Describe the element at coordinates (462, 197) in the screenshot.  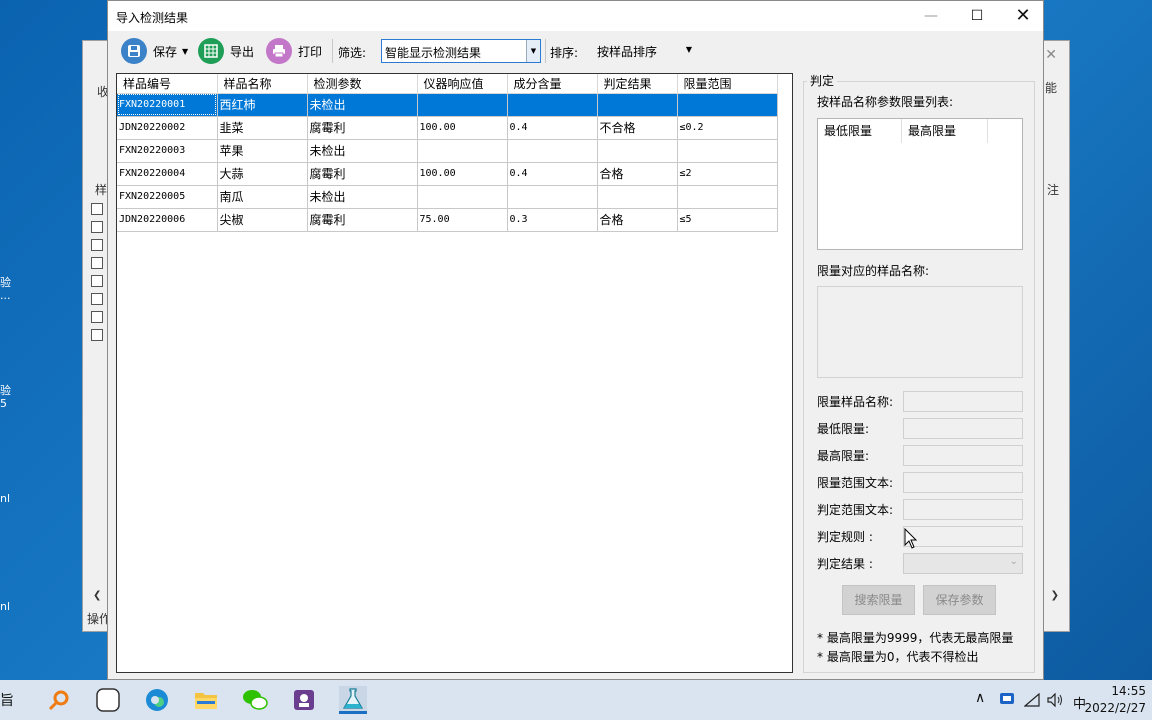
I see `cell-response` at that location.